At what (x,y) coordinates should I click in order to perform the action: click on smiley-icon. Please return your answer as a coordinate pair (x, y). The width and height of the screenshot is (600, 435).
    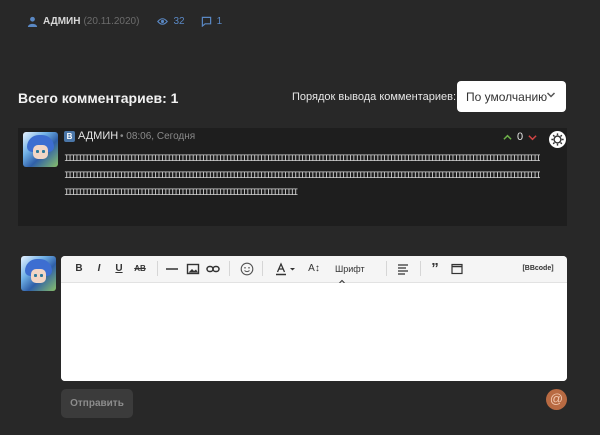
    Looking at the image, I should click on (247, 269).